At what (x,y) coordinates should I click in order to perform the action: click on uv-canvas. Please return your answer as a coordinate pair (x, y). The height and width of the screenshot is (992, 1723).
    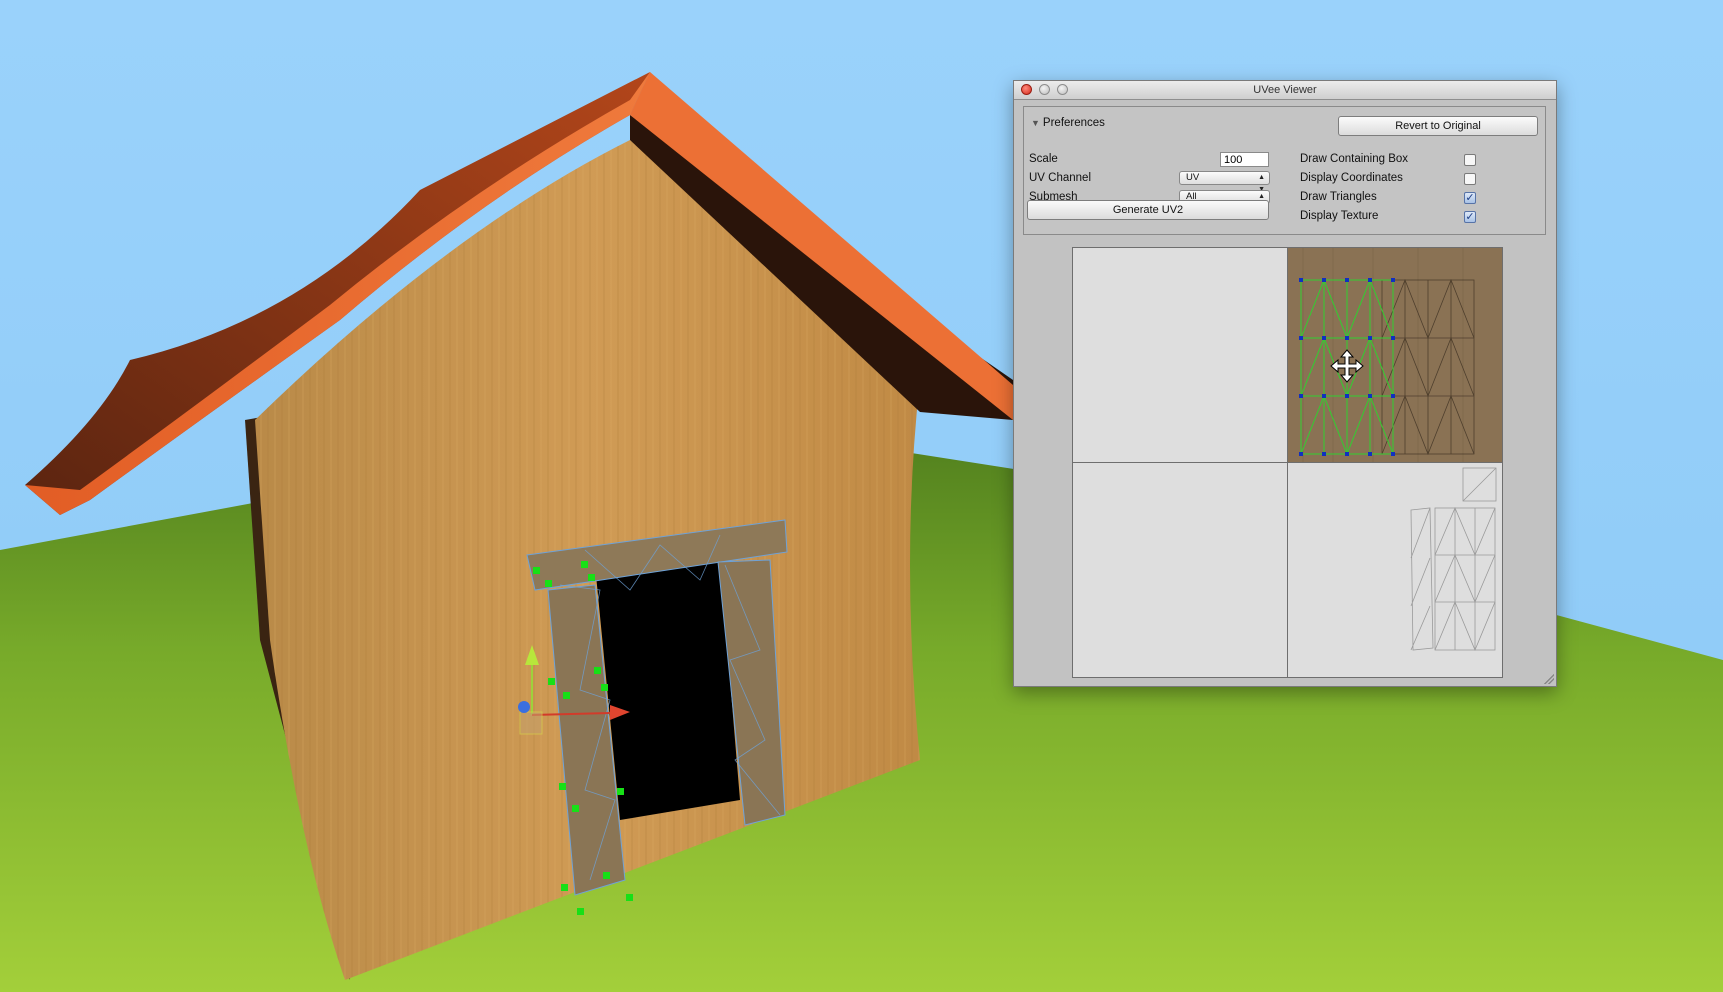
    Looking at the image, I should click on (1287, 462).